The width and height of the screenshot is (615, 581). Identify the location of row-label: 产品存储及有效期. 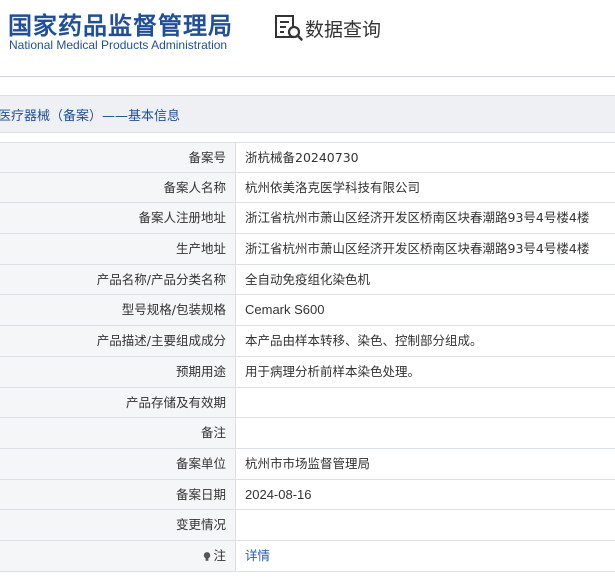
(118, 402).